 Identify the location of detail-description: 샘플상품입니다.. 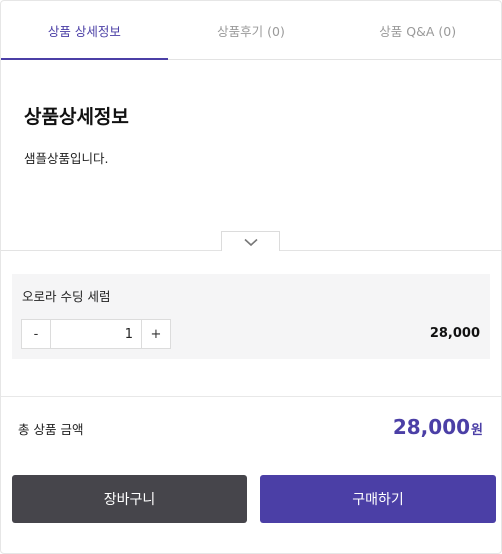
(66, 158).